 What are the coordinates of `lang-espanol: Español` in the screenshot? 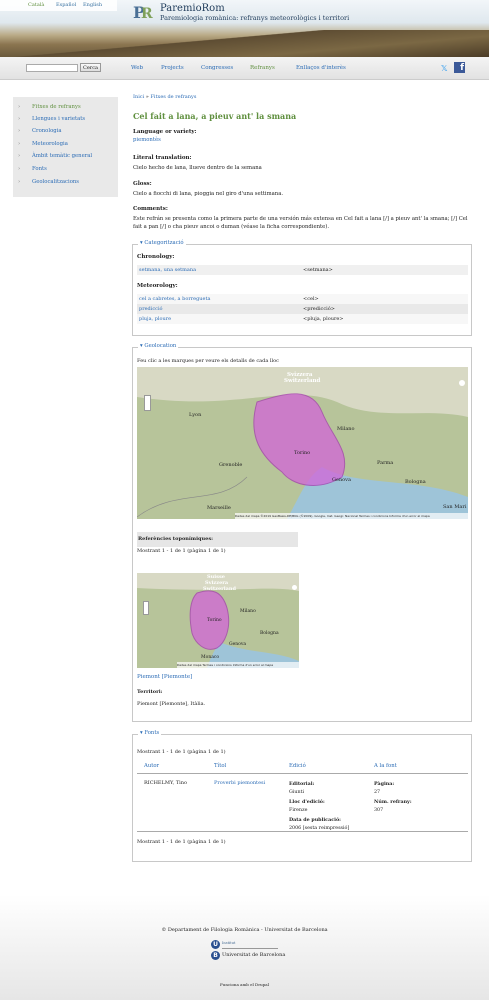 It's located at (66, 5).